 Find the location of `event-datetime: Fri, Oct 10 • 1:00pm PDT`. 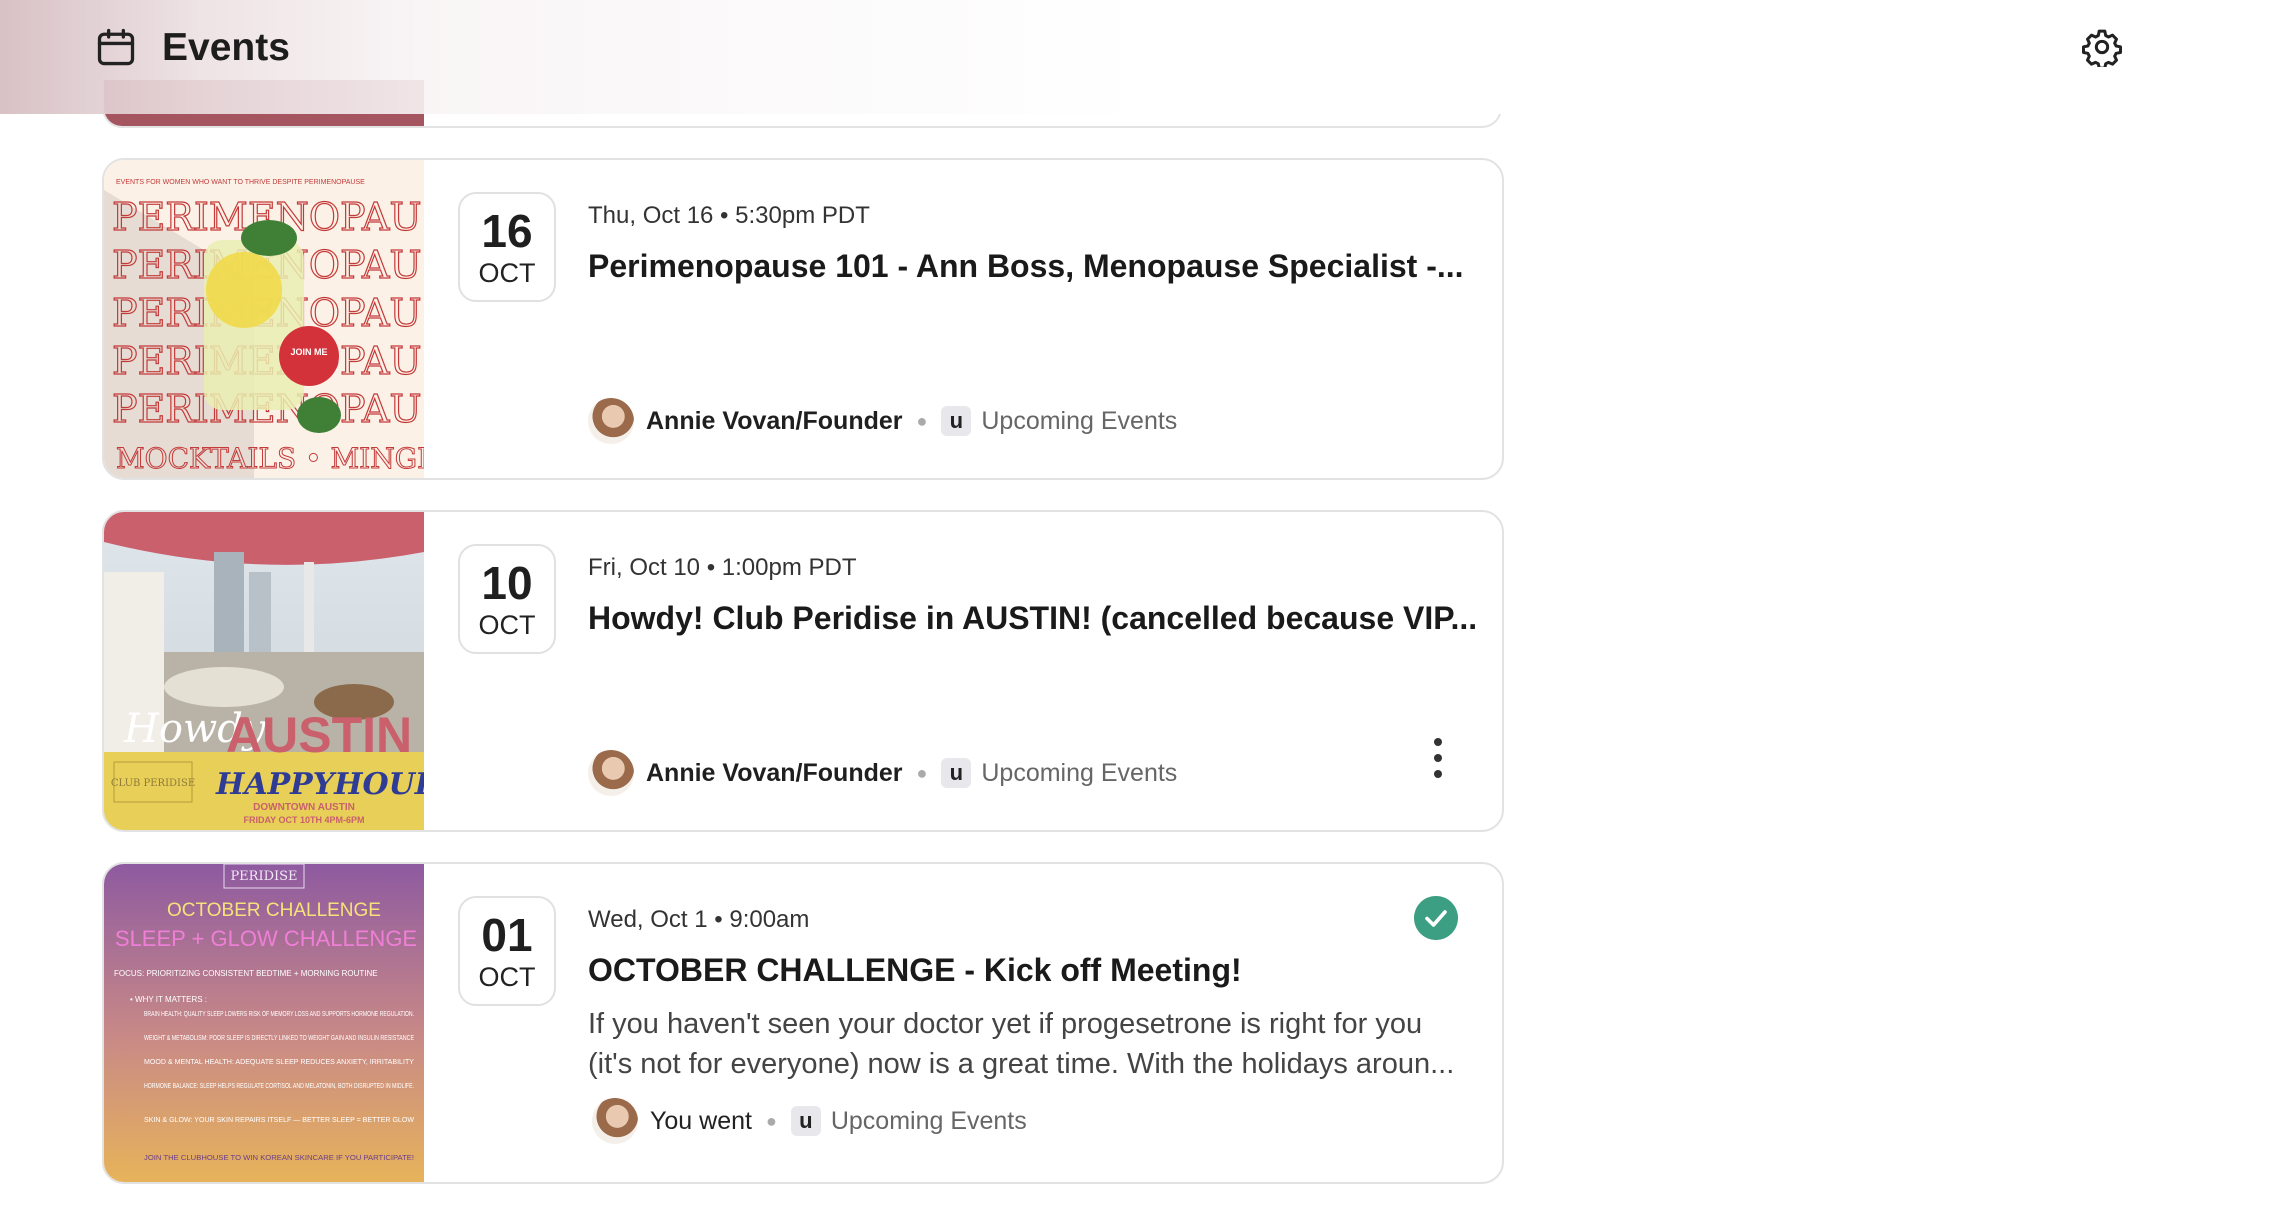

event-datetime: Fri, Oct 10 • 1:00pm PDT is located at coordinates (722, 567).